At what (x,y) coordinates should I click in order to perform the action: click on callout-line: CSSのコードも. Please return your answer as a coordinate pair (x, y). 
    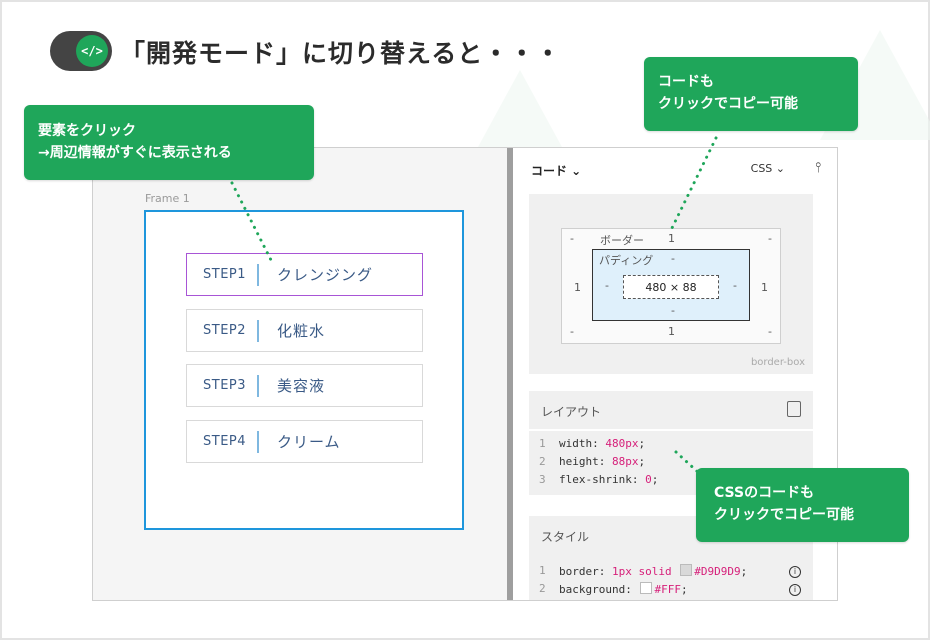
    Looking at the image, I should click on (764, 493).